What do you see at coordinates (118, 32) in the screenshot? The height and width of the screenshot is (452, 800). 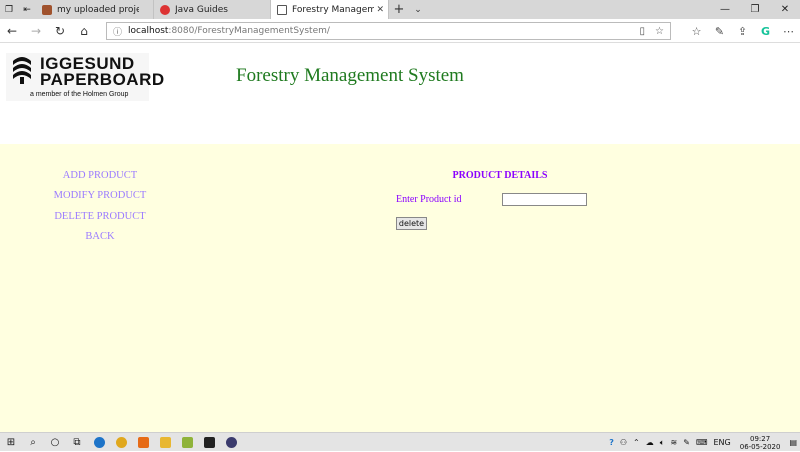 I see `info-icon: ⓘ` at bounding box center [118, 32].